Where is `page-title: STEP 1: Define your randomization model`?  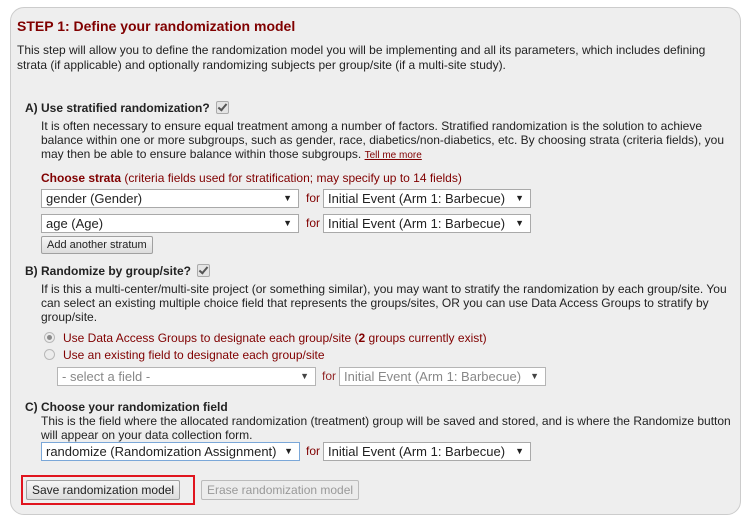
page-title: STEP 1: Define your randomization model is located at coordinates (156, 26).